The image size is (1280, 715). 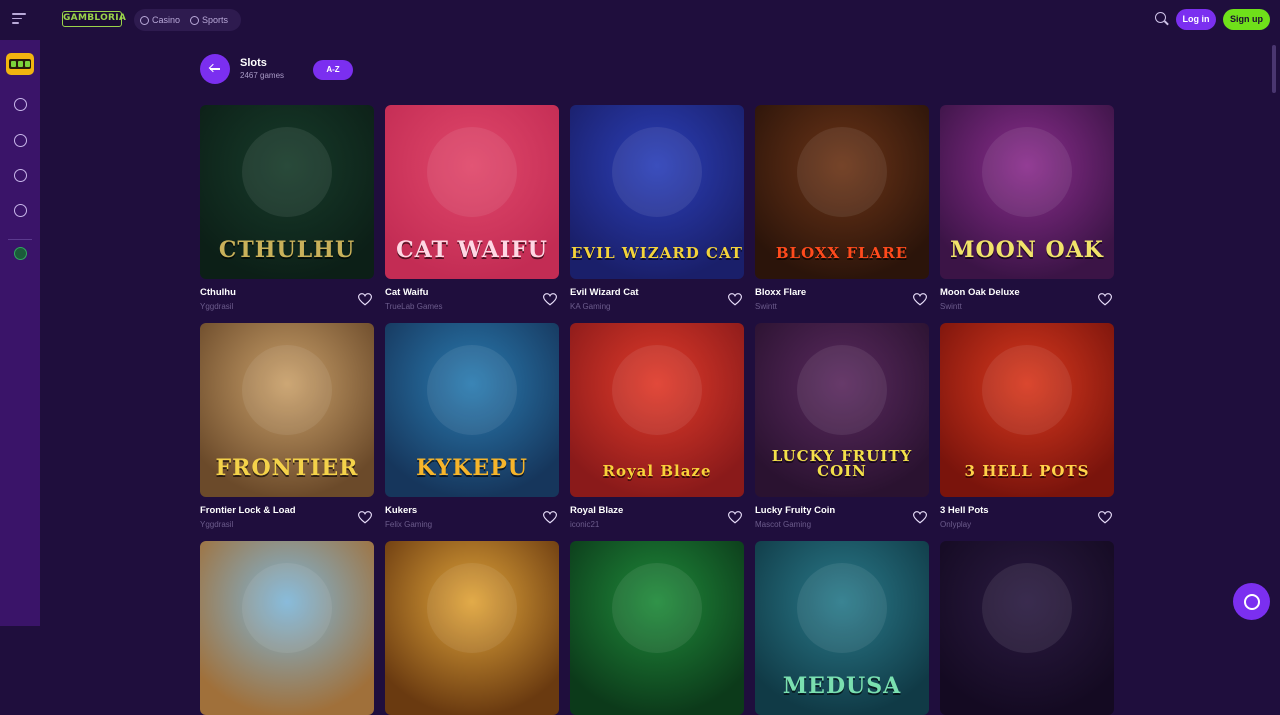 I want to click on game-thumbnail: CTHULHU, so click(x=287, y=192).